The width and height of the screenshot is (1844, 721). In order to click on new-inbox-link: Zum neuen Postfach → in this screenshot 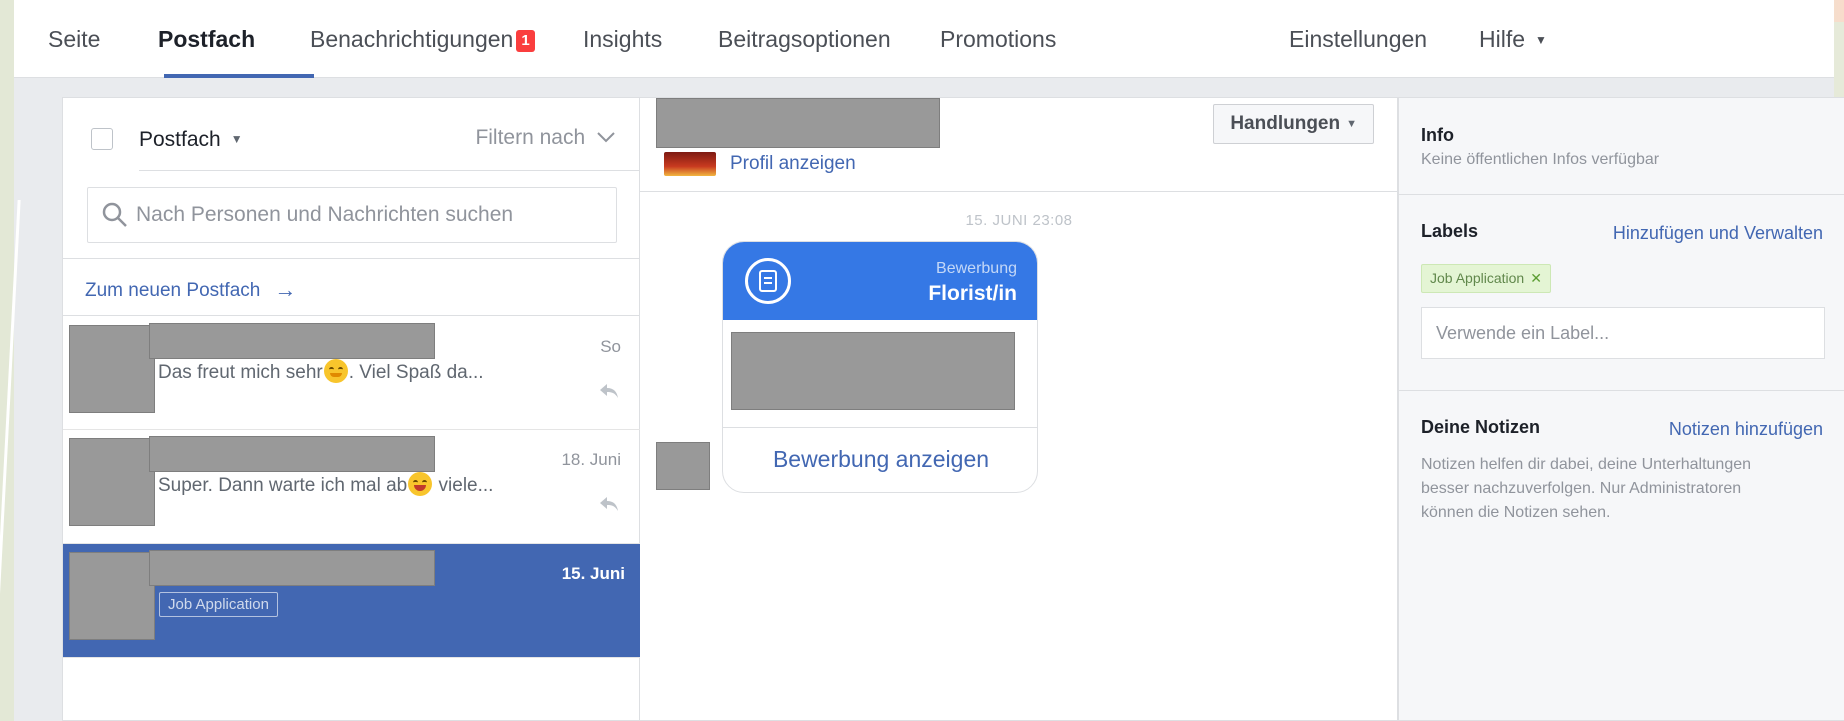, I will do `click(190, 290)`.